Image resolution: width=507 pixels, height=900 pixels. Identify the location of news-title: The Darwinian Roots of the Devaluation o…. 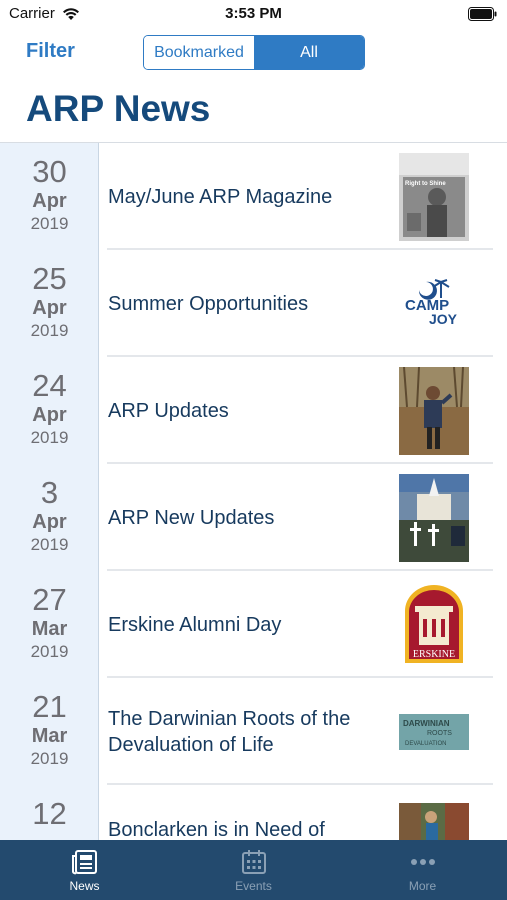
(248, 731).